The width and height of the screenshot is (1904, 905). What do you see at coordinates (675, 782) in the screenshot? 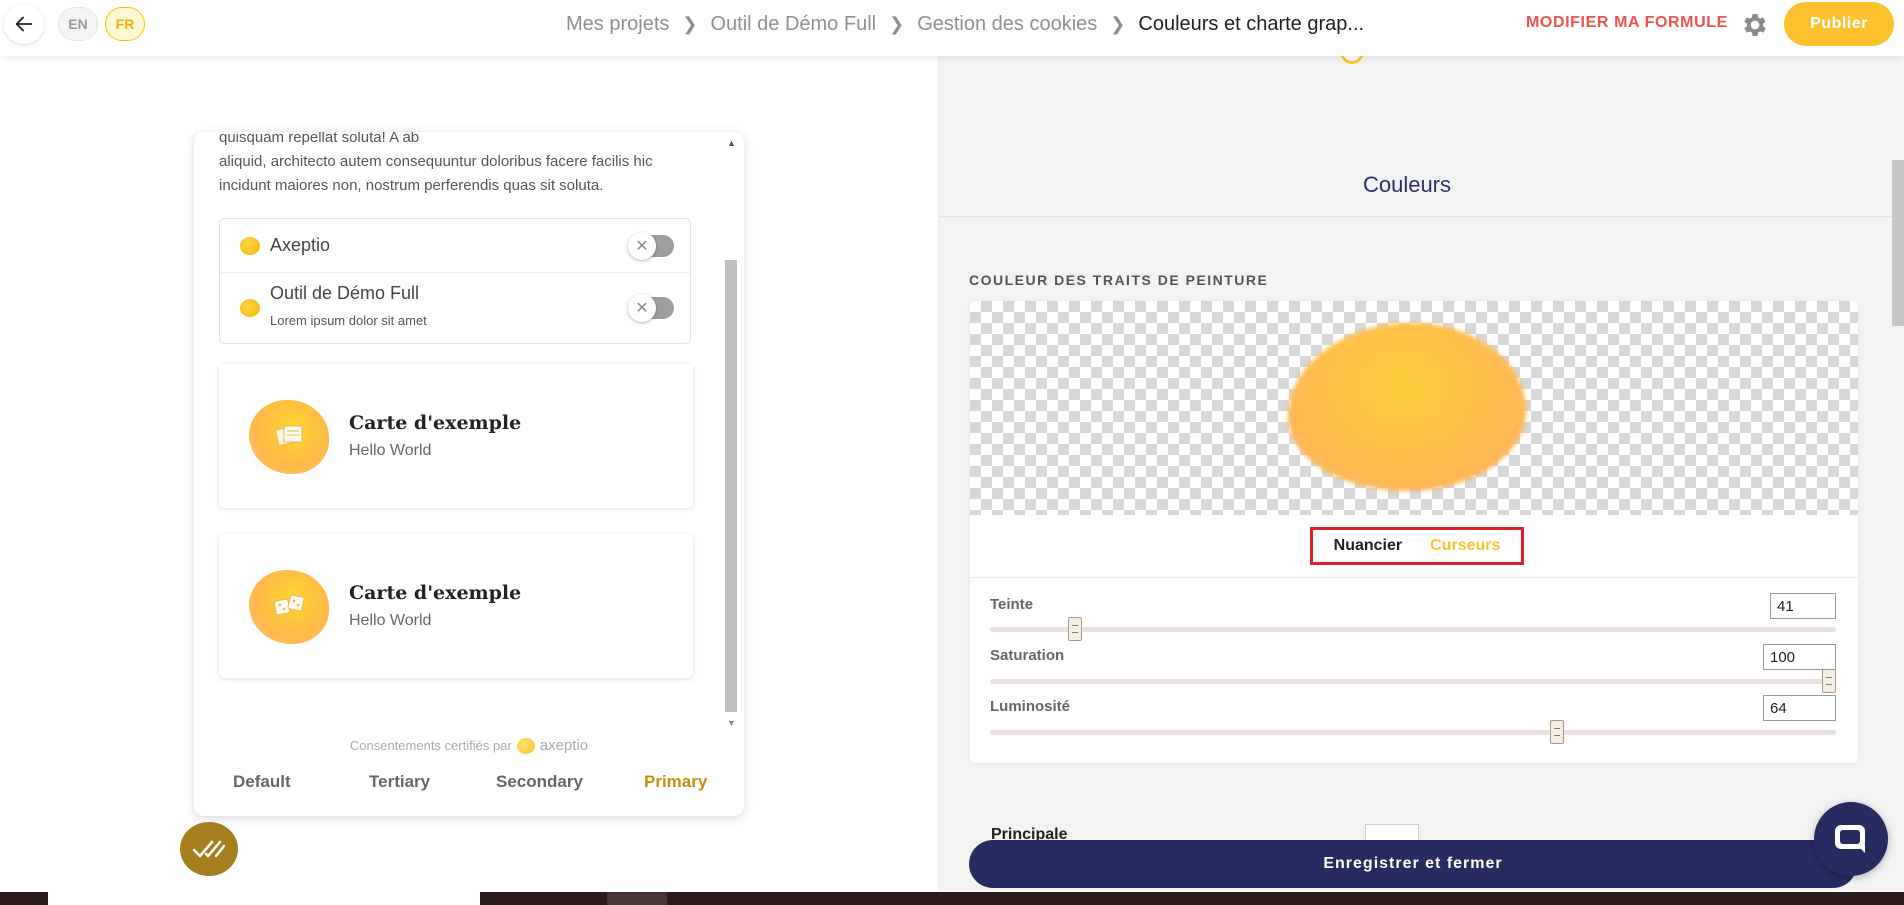
I see `tab-primary: Primary` at bounding box center [675, 782].